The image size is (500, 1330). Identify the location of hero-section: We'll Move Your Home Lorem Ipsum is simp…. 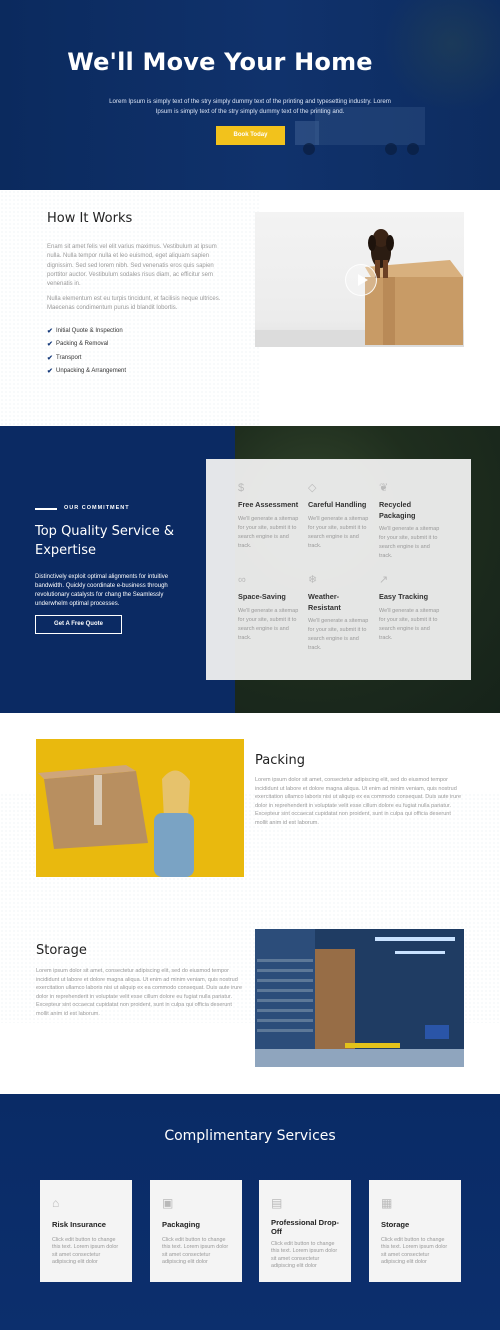
(250, 95).